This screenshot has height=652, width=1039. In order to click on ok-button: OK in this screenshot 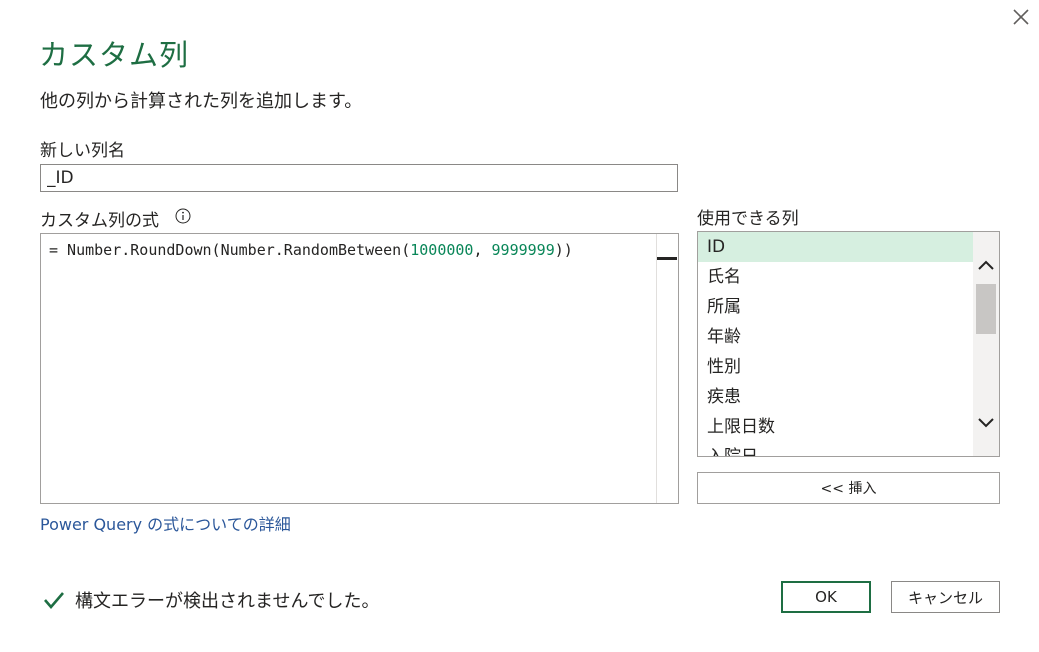, I will do `click(826, 597)`.